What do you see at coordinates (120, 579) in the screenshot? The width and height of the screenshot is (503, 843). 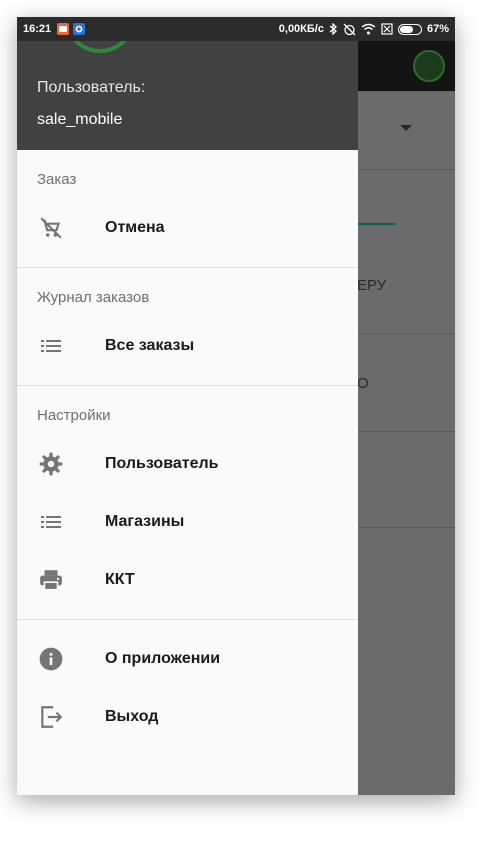 I see `menu-item-label: ККТ` at bounding box center [120, 579].